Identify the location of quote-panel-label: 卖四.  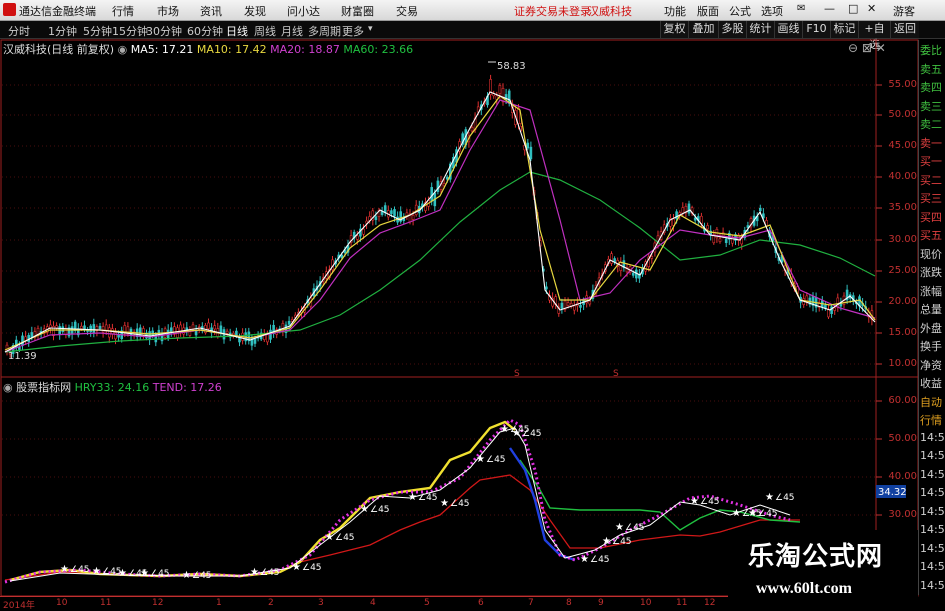
(931, 87).